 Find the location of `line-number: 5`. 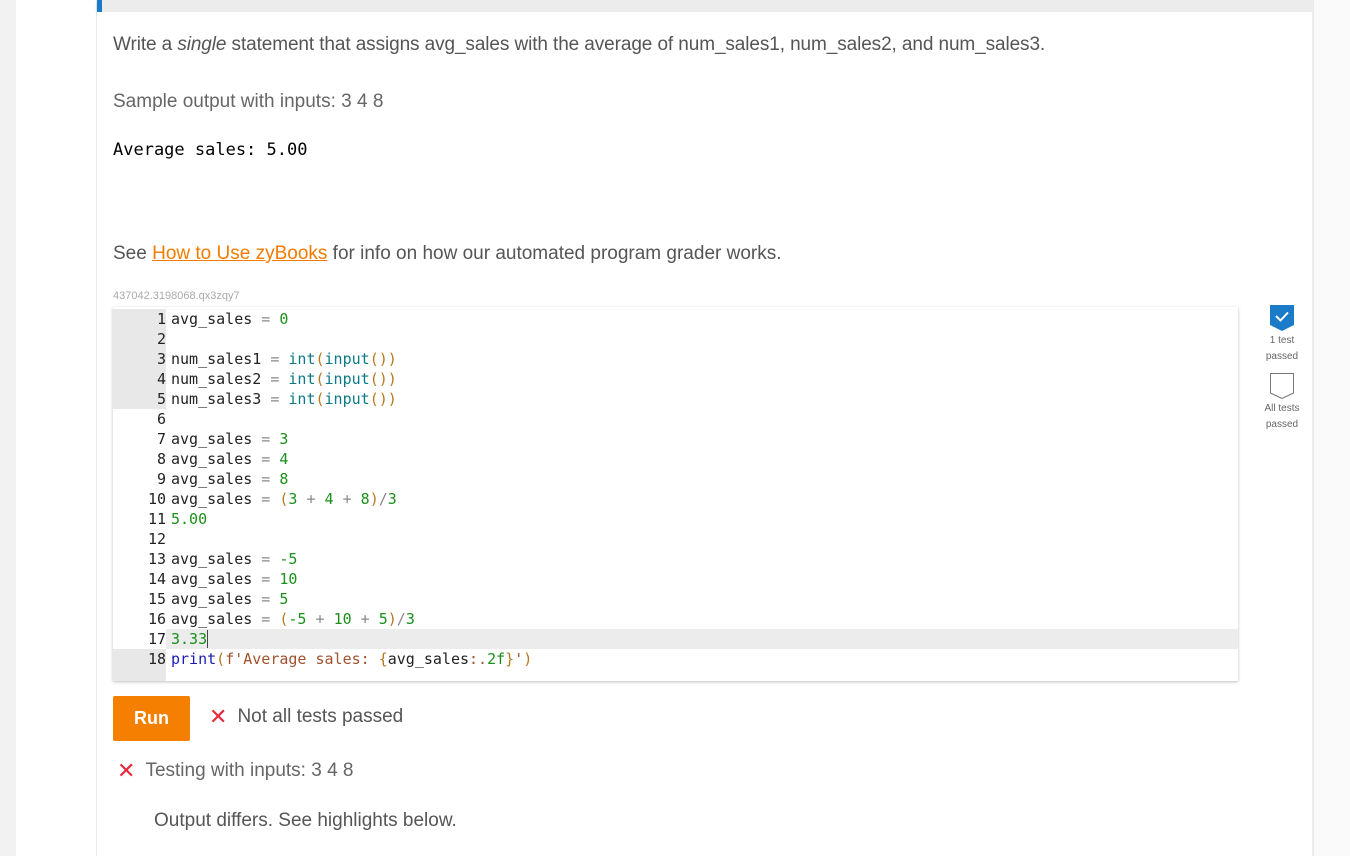

line-number: 5 is located at coordinates (139, 399).